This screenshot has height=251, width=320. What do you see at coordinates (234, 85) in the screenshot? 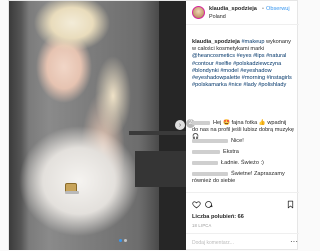
I see `caption-tag: #nice` at bounding box center [234, 85].